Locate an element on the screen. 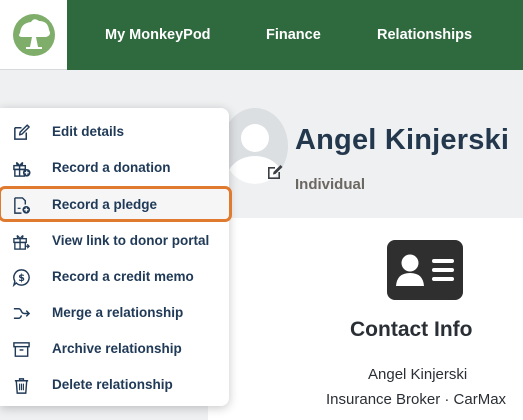 The width and height of the screenshot is (523, 420). monkeypod-tree-logo is located at coordinates (33, 34).